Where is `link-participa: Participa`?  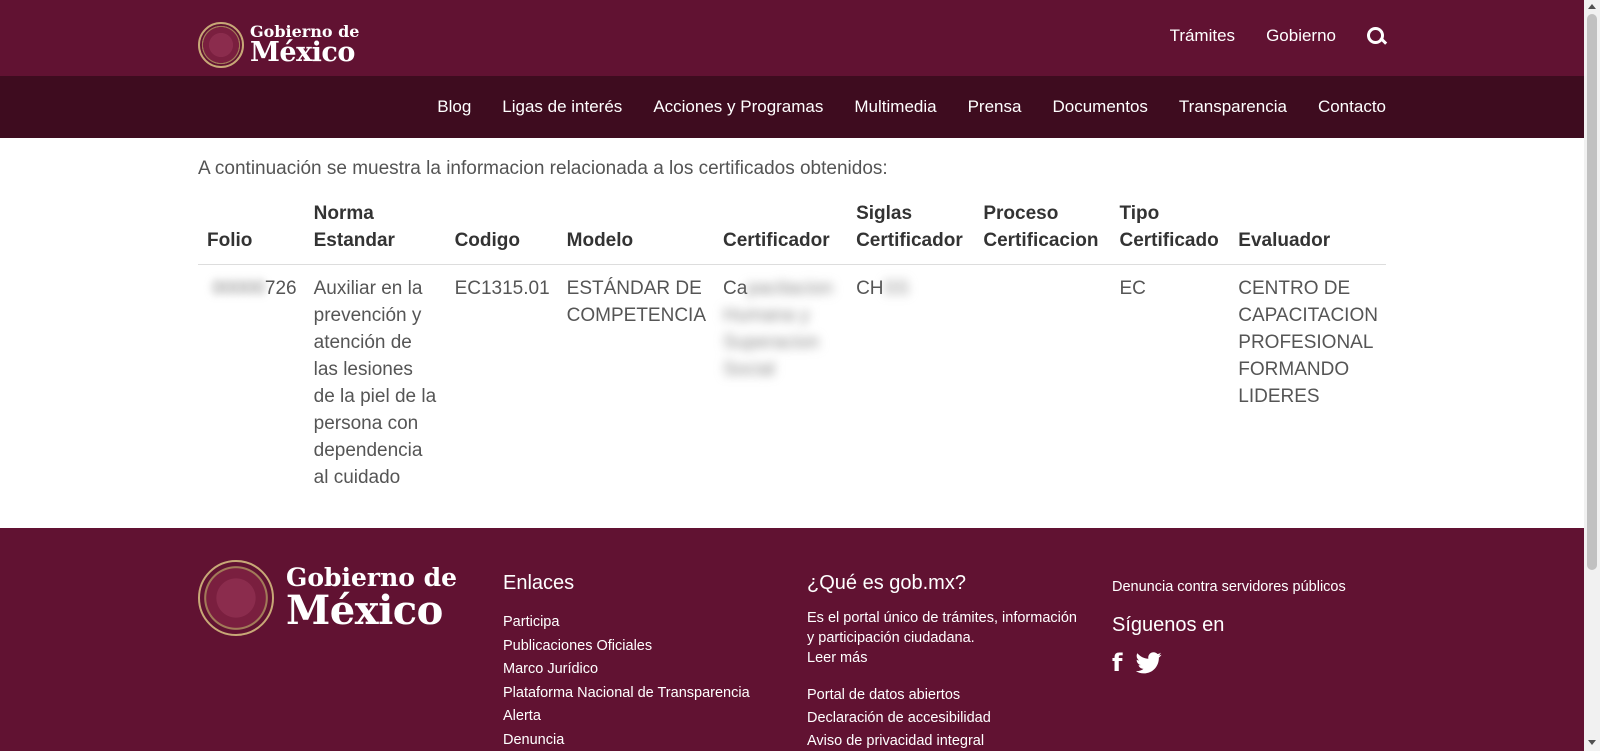 link-participa: Participa is located at coordinates (626, 623).